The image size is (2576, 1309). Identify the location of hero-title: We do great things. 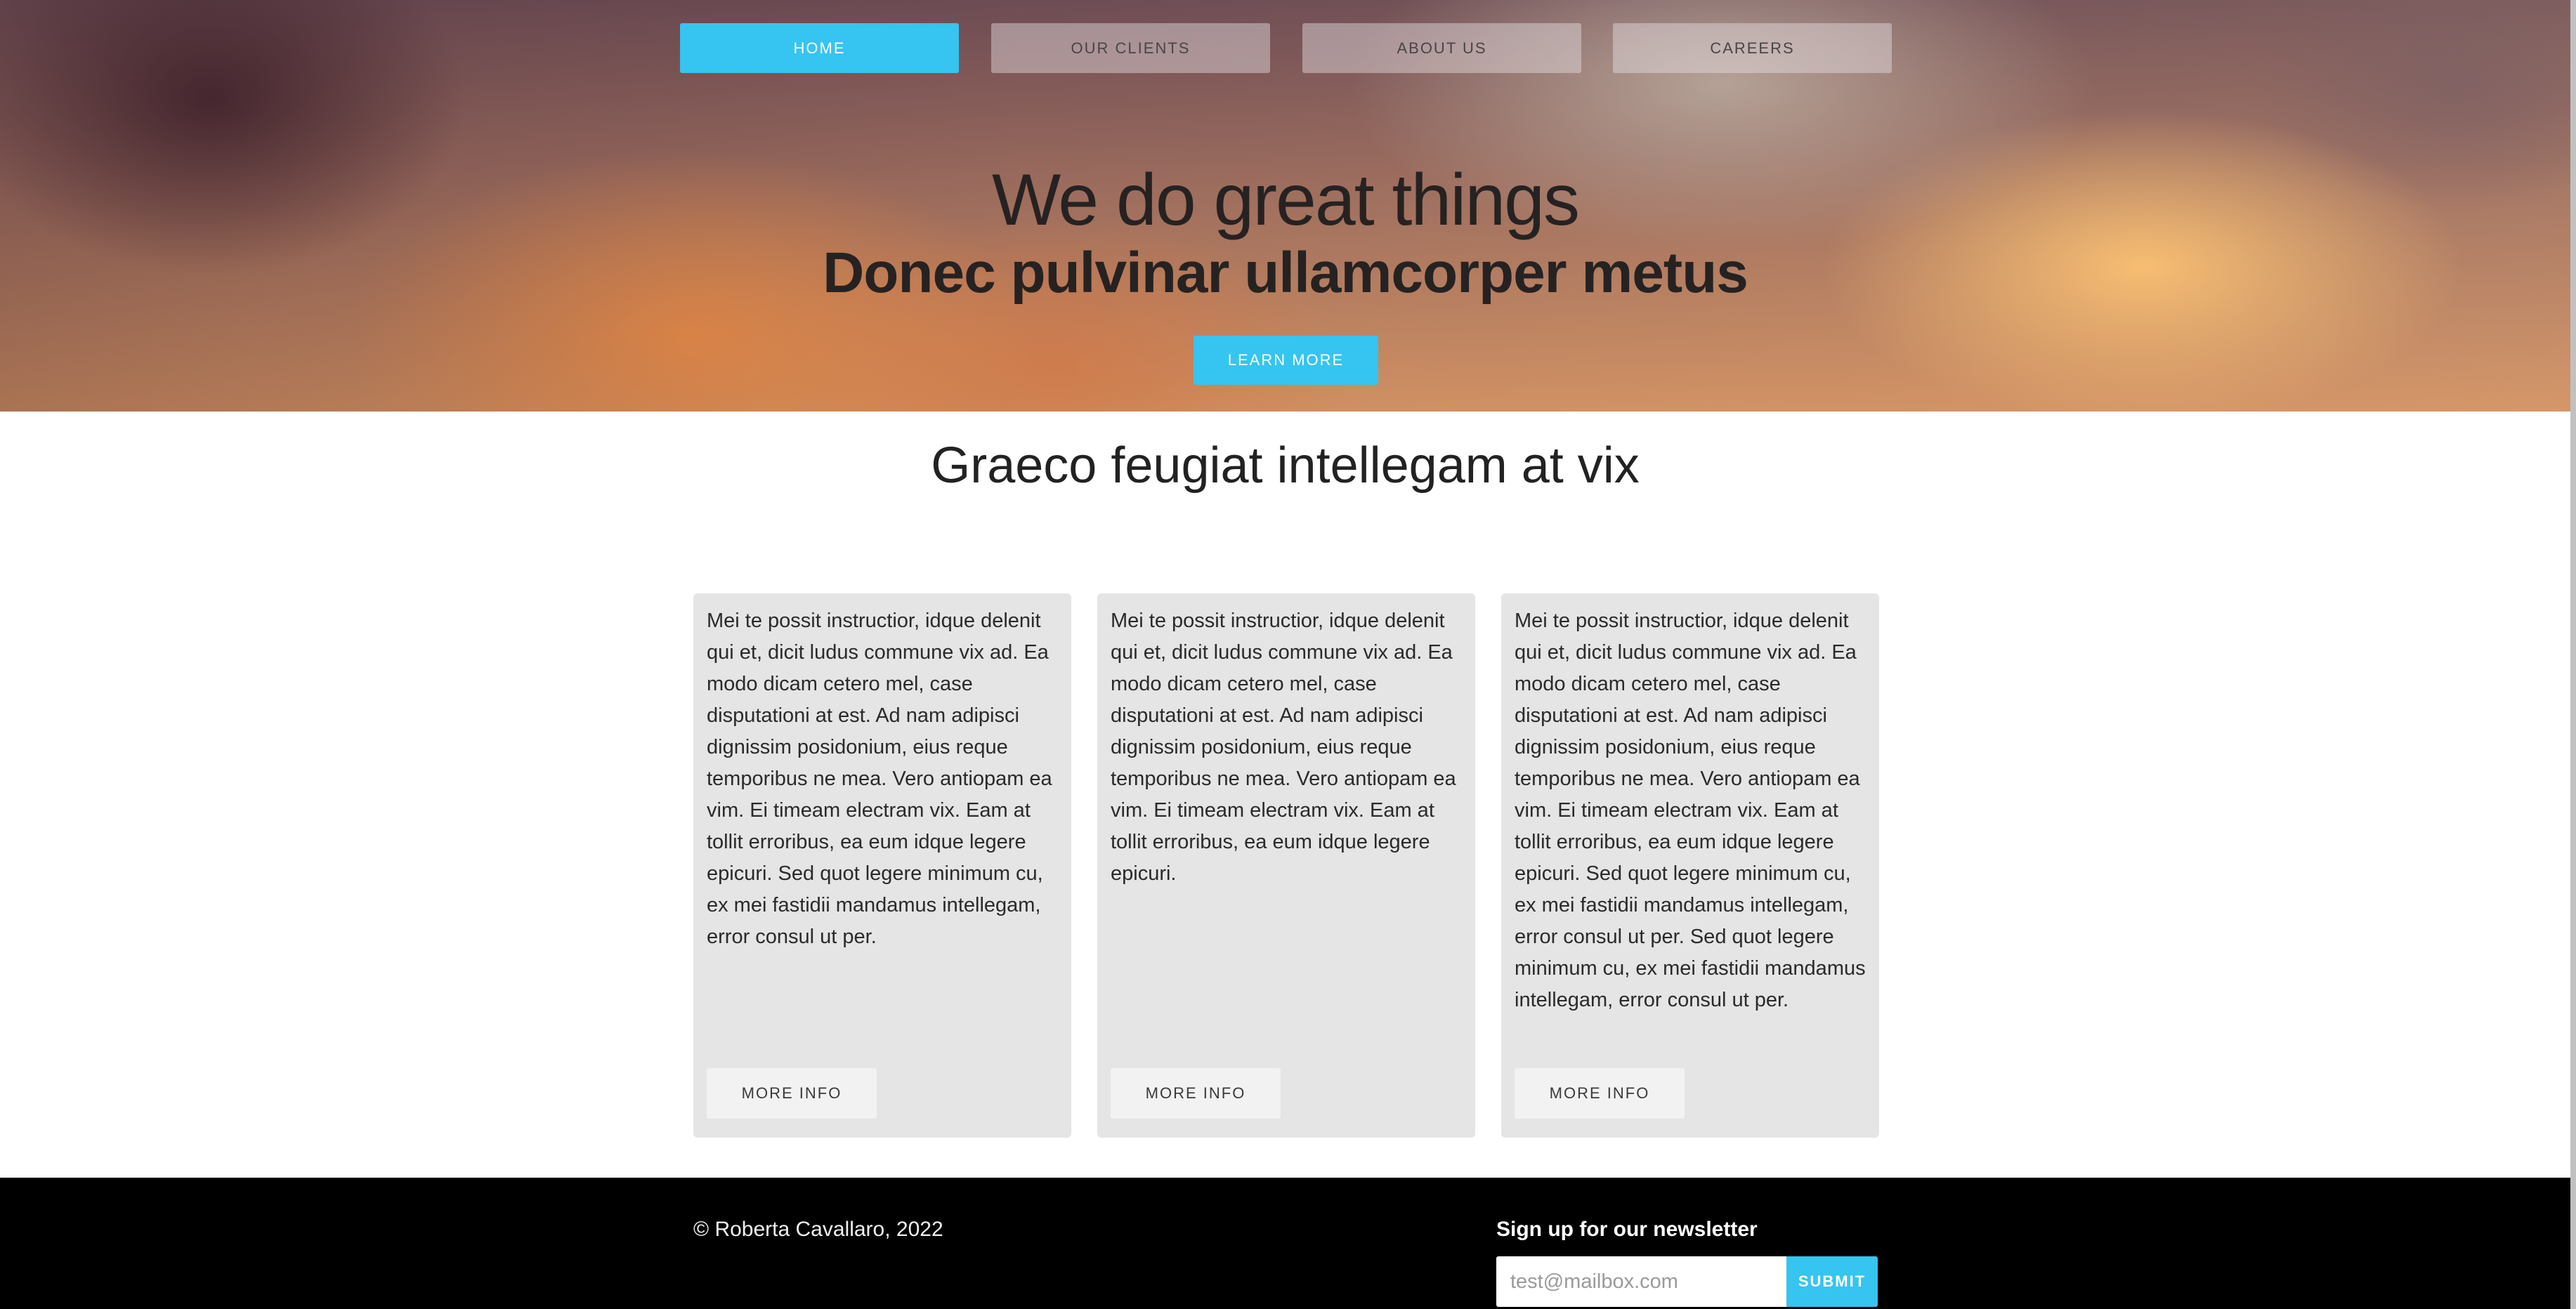
(1285, 200).